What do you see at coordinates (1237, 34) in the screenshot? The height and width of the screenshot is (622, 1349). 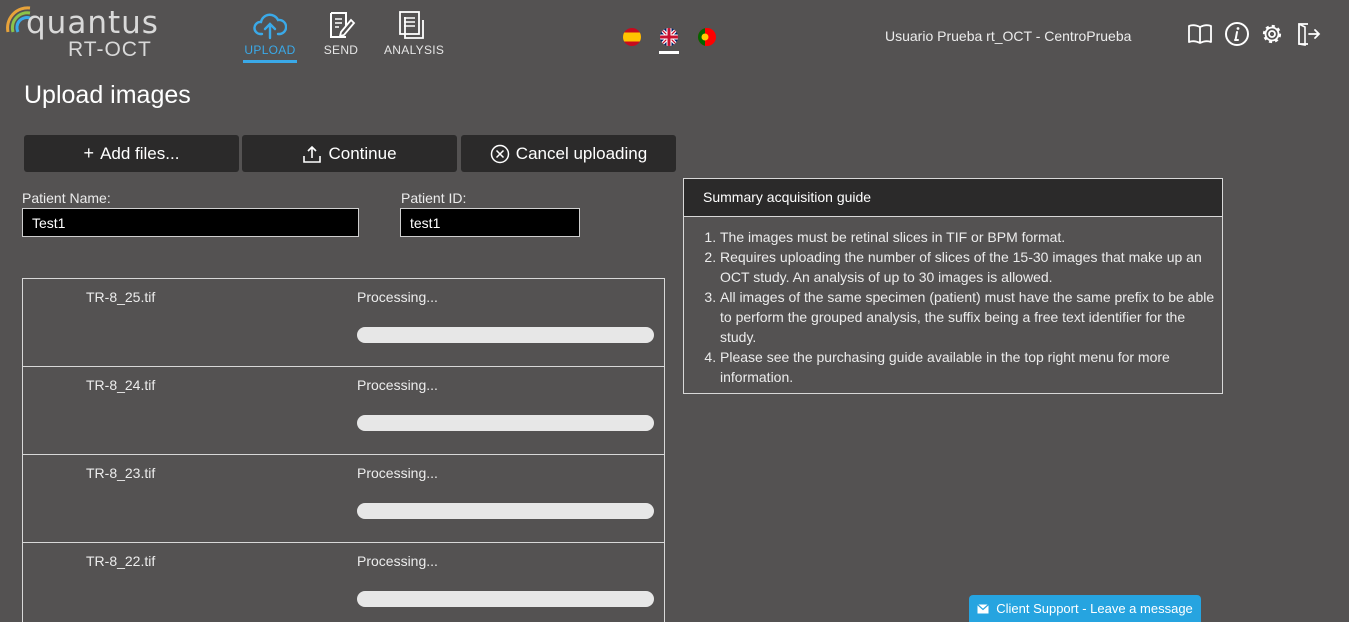 I see `info-icon` at bounding box center [1237, 34].